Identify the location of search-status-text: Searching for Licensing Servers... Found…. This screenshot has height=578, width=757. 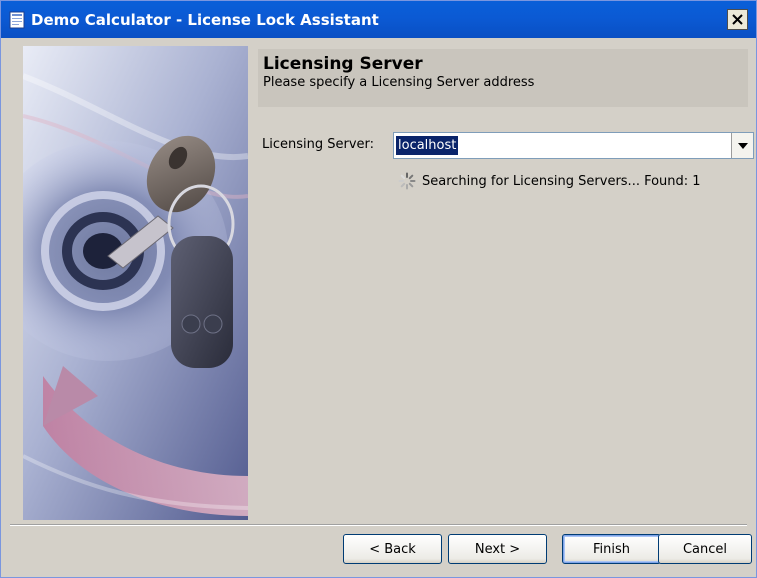
(561, 181).